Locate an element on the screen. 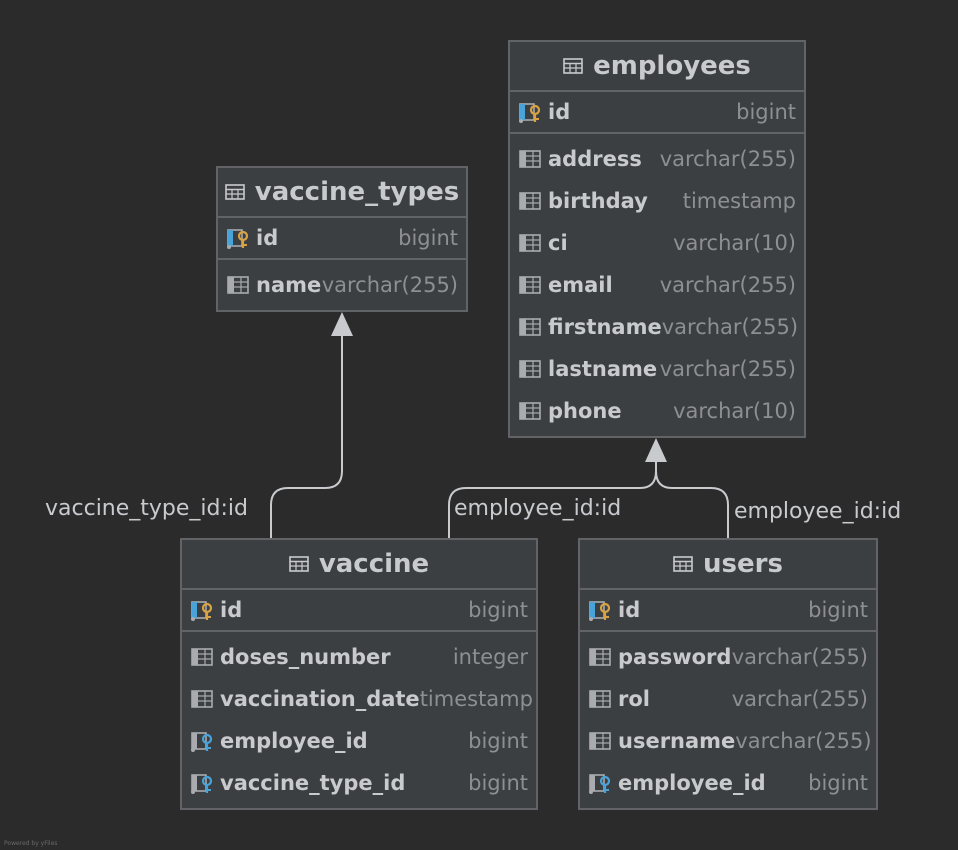 The width and height of the screenshot is (958, 850). column-name: vaccination_date is located at coordinates (320, 699).